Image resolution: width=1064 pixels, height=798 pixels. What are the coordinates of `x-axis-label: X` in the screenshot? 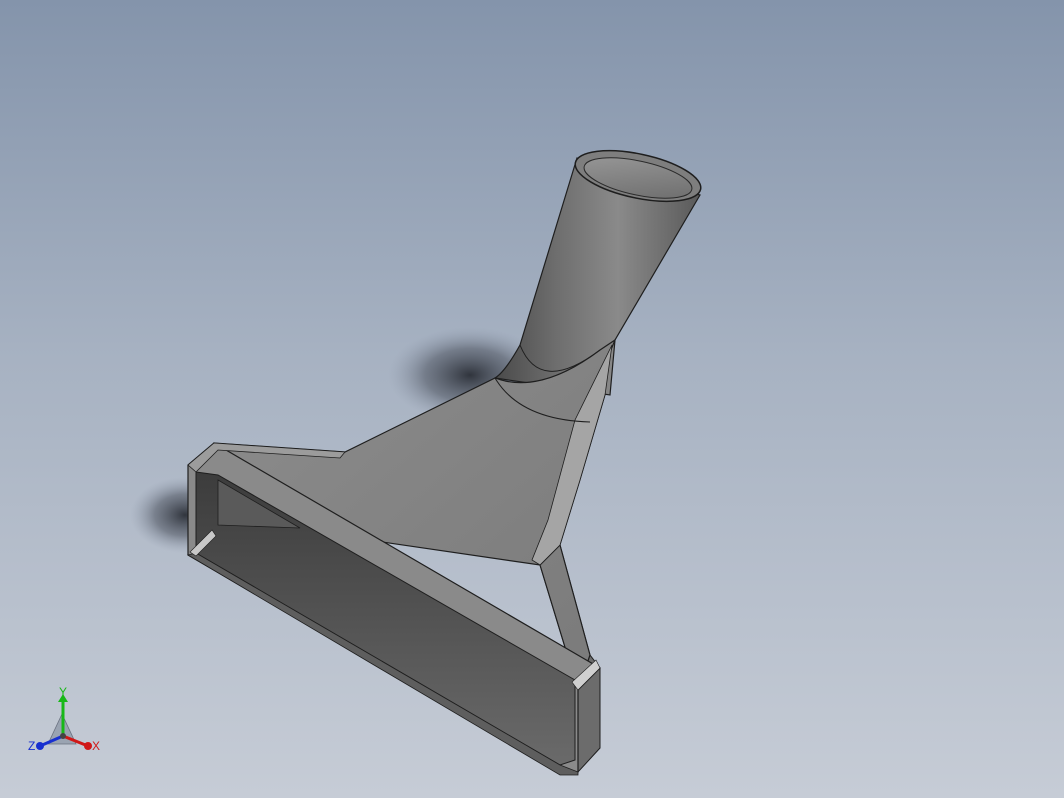 It's located at (96, 746).